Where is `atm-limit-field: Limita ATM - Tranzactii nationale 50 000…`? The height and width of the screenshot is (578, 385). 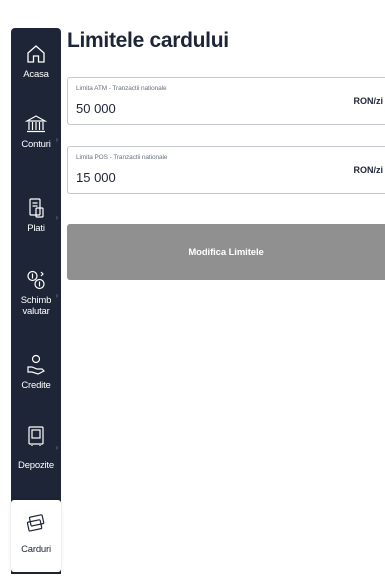
atm-limit-field: Limita ATM - Tranzactii nationale 50 000… is located at coordinates (226, 101).